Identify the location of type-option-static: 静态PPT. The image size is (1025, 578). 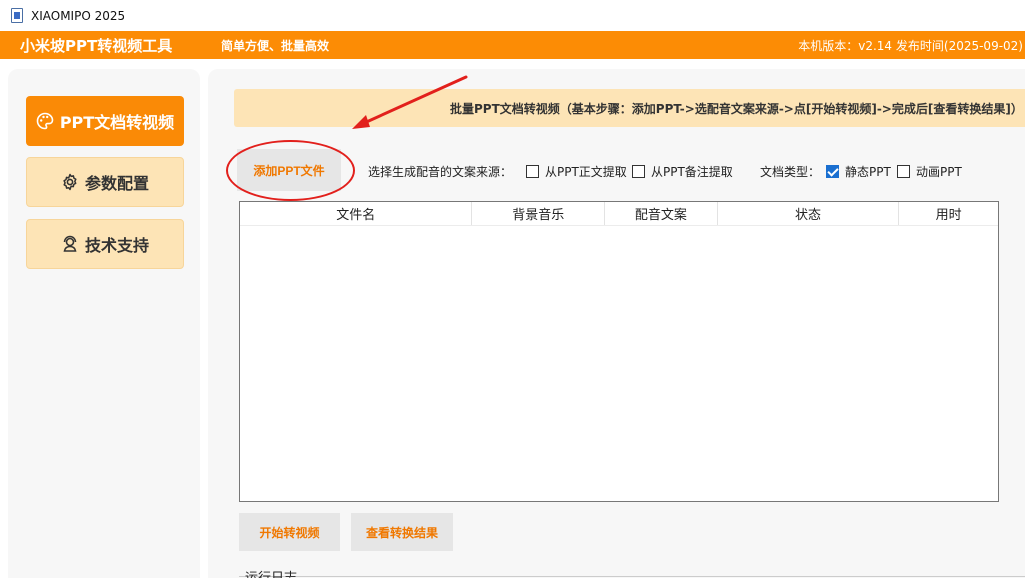
(858, 171).